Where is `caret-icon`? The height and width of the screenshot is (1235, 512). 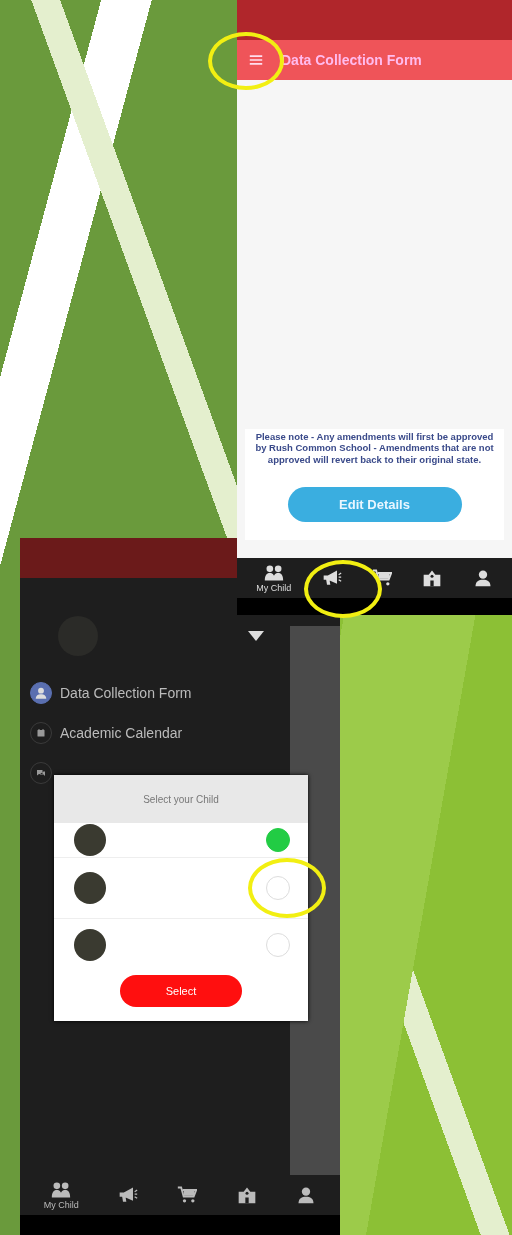
caret-icon is located at coordinates (256, 636).